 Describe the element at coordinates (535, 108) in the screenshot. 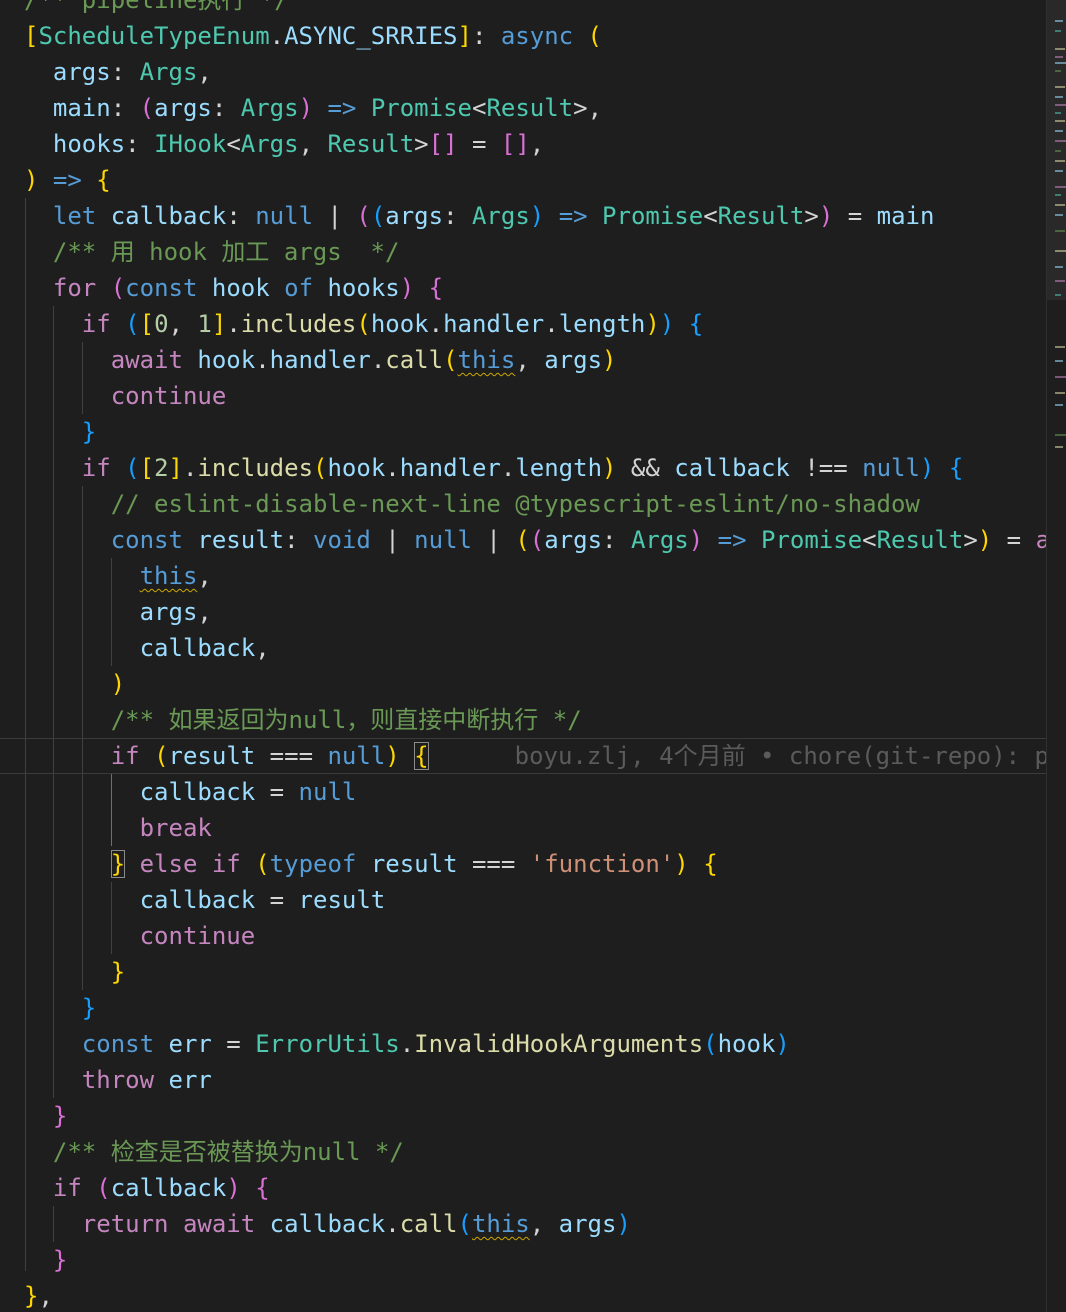

I see `code-line: main: (args: Args) => Promise<Result>,` at that location.